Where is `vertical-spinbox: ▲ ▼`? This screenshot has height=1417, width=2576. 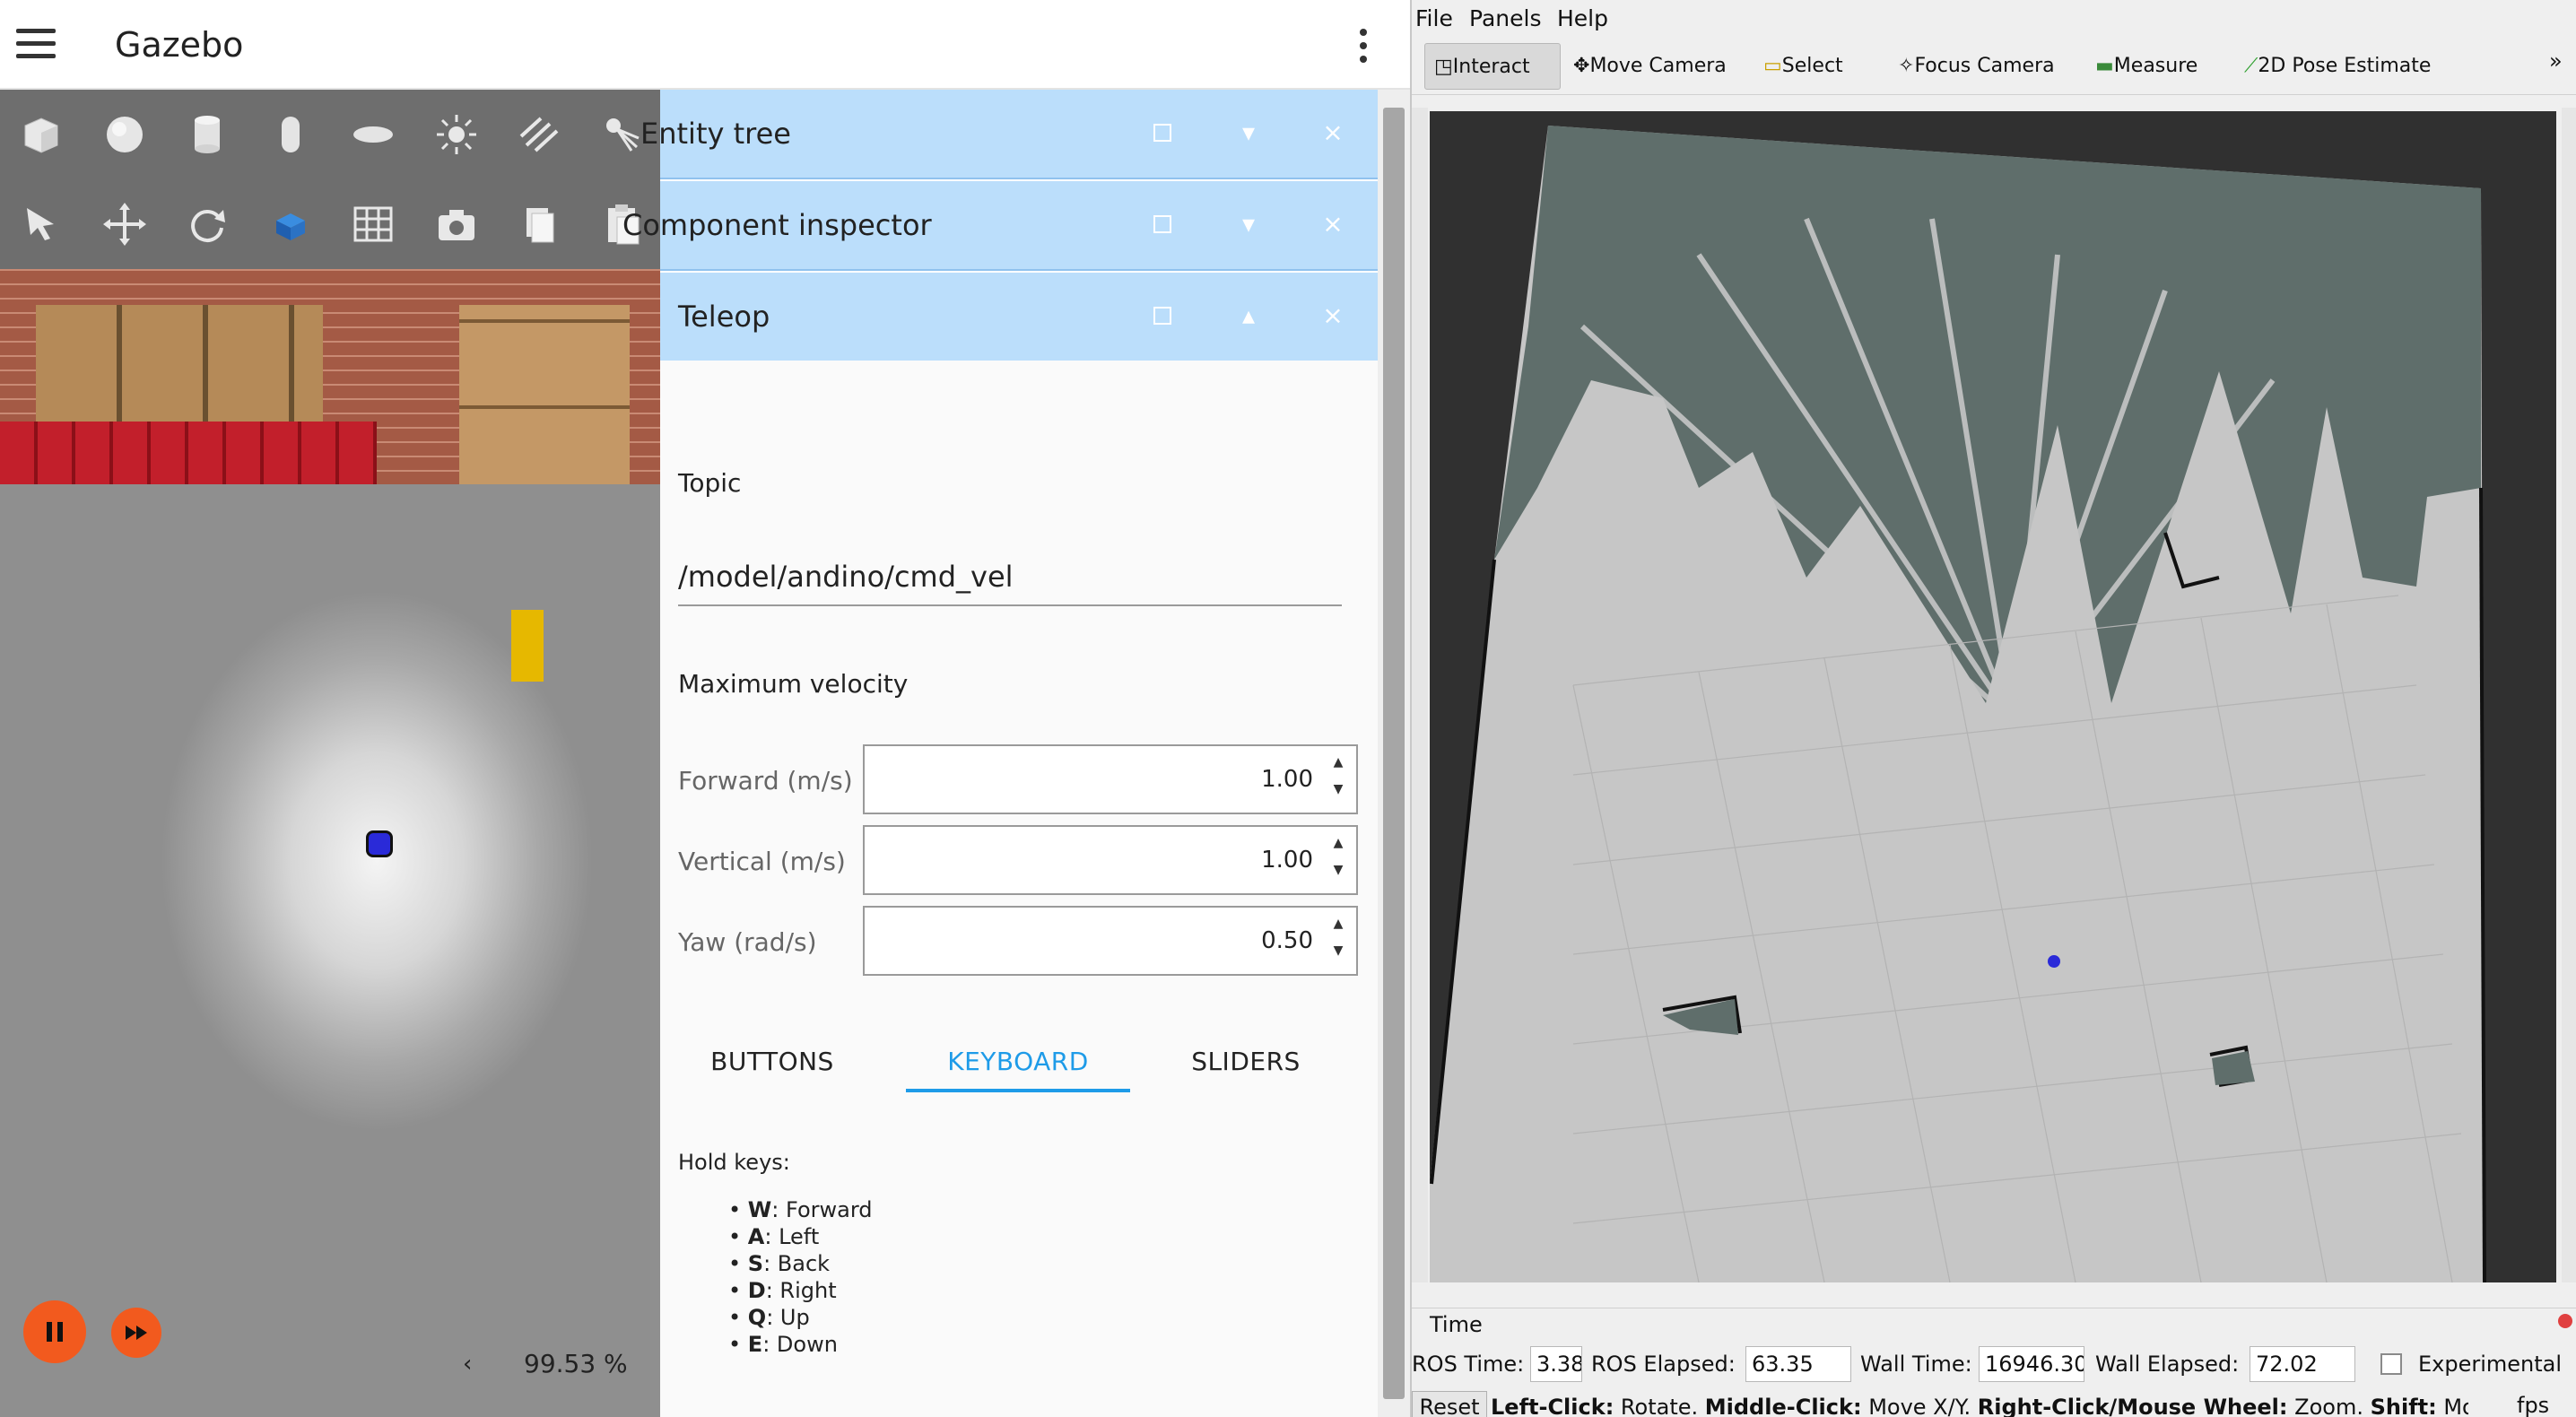
vertical-spinbox: ▲ ▼ is located at coordinates (1110, 860).